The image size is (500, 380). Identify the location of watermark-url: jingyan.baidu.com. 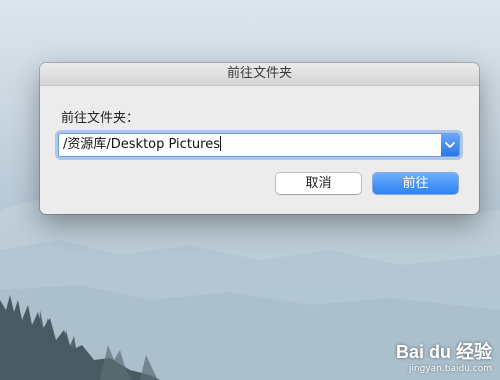
(450, 369).